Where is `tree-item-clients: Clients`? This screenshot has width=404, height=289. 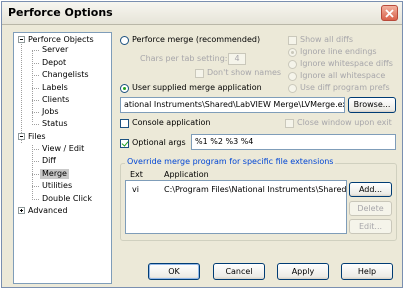 tree-item-clients: Clients is located at coordinates (55, 100).